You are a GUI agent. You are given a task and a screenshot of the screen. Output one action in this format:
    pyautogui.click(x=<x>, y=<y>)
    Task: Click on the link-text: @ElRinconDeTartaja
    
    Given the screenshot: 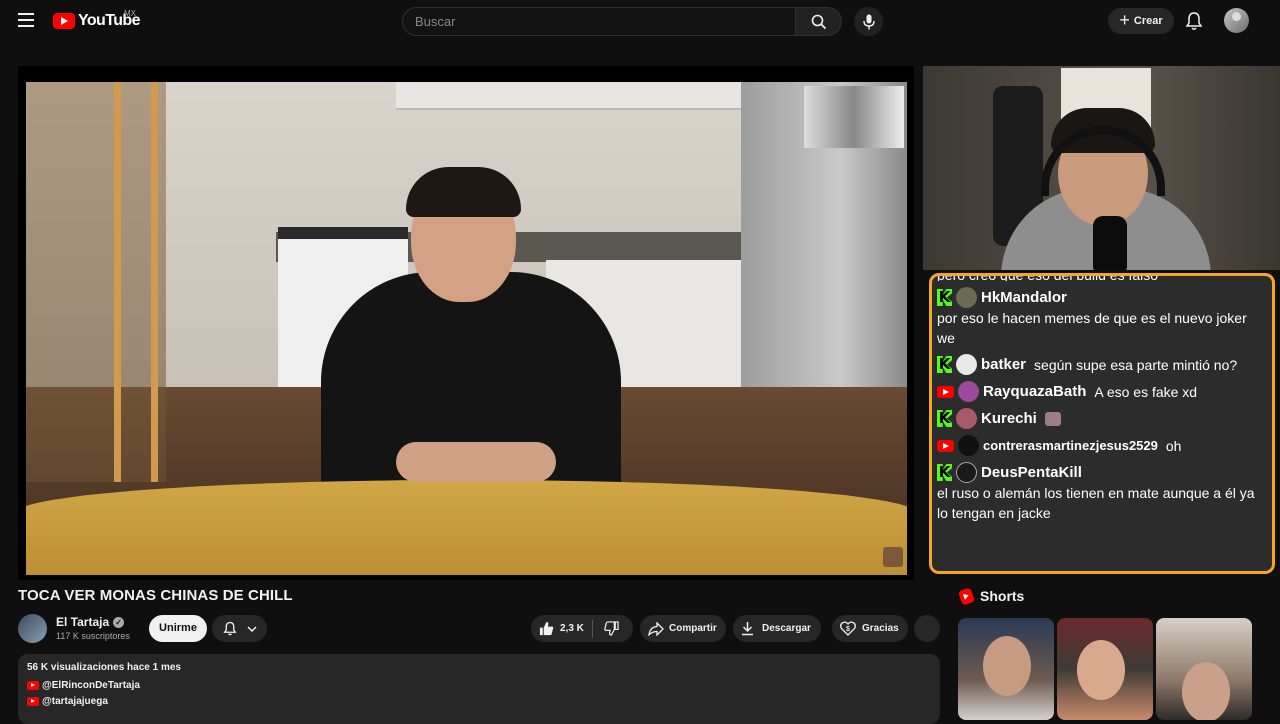 What is the action you would take?
    pyautogui.click(x=91, y=685)
    